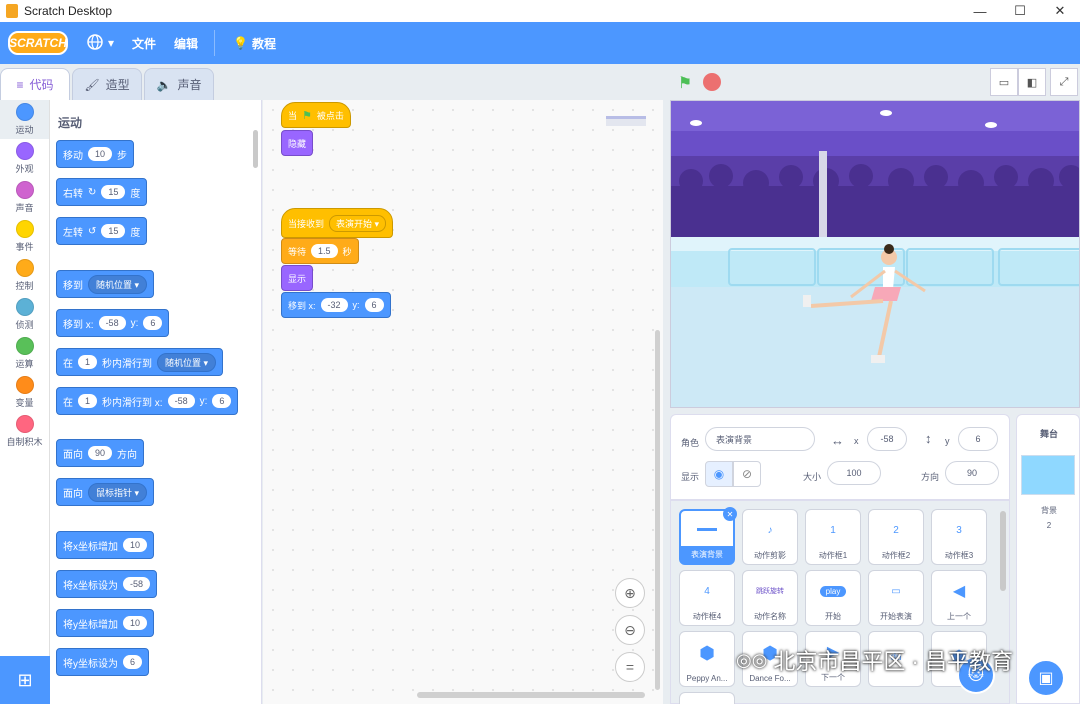 Image resolution: width=1080 pixels, height=704 pixels. I want to click on choose-backdrop-button: ▣, so click(1046, 678).